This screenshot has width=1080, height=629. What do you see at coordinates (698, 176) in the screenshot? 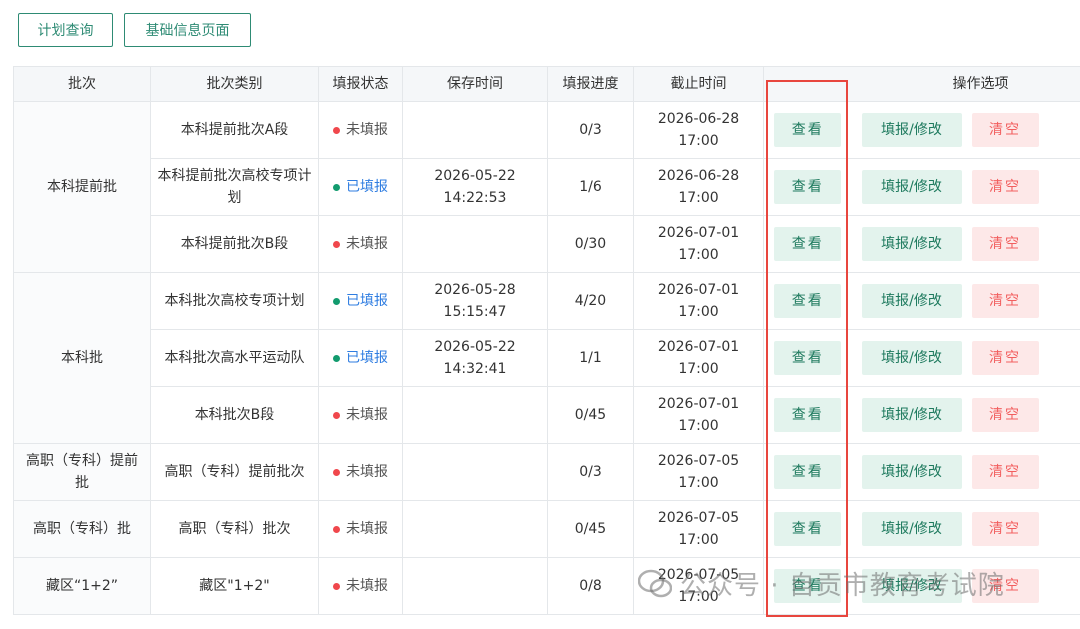
I see `deadline-date: 2026-06-28` at bounding box center [698, 176].